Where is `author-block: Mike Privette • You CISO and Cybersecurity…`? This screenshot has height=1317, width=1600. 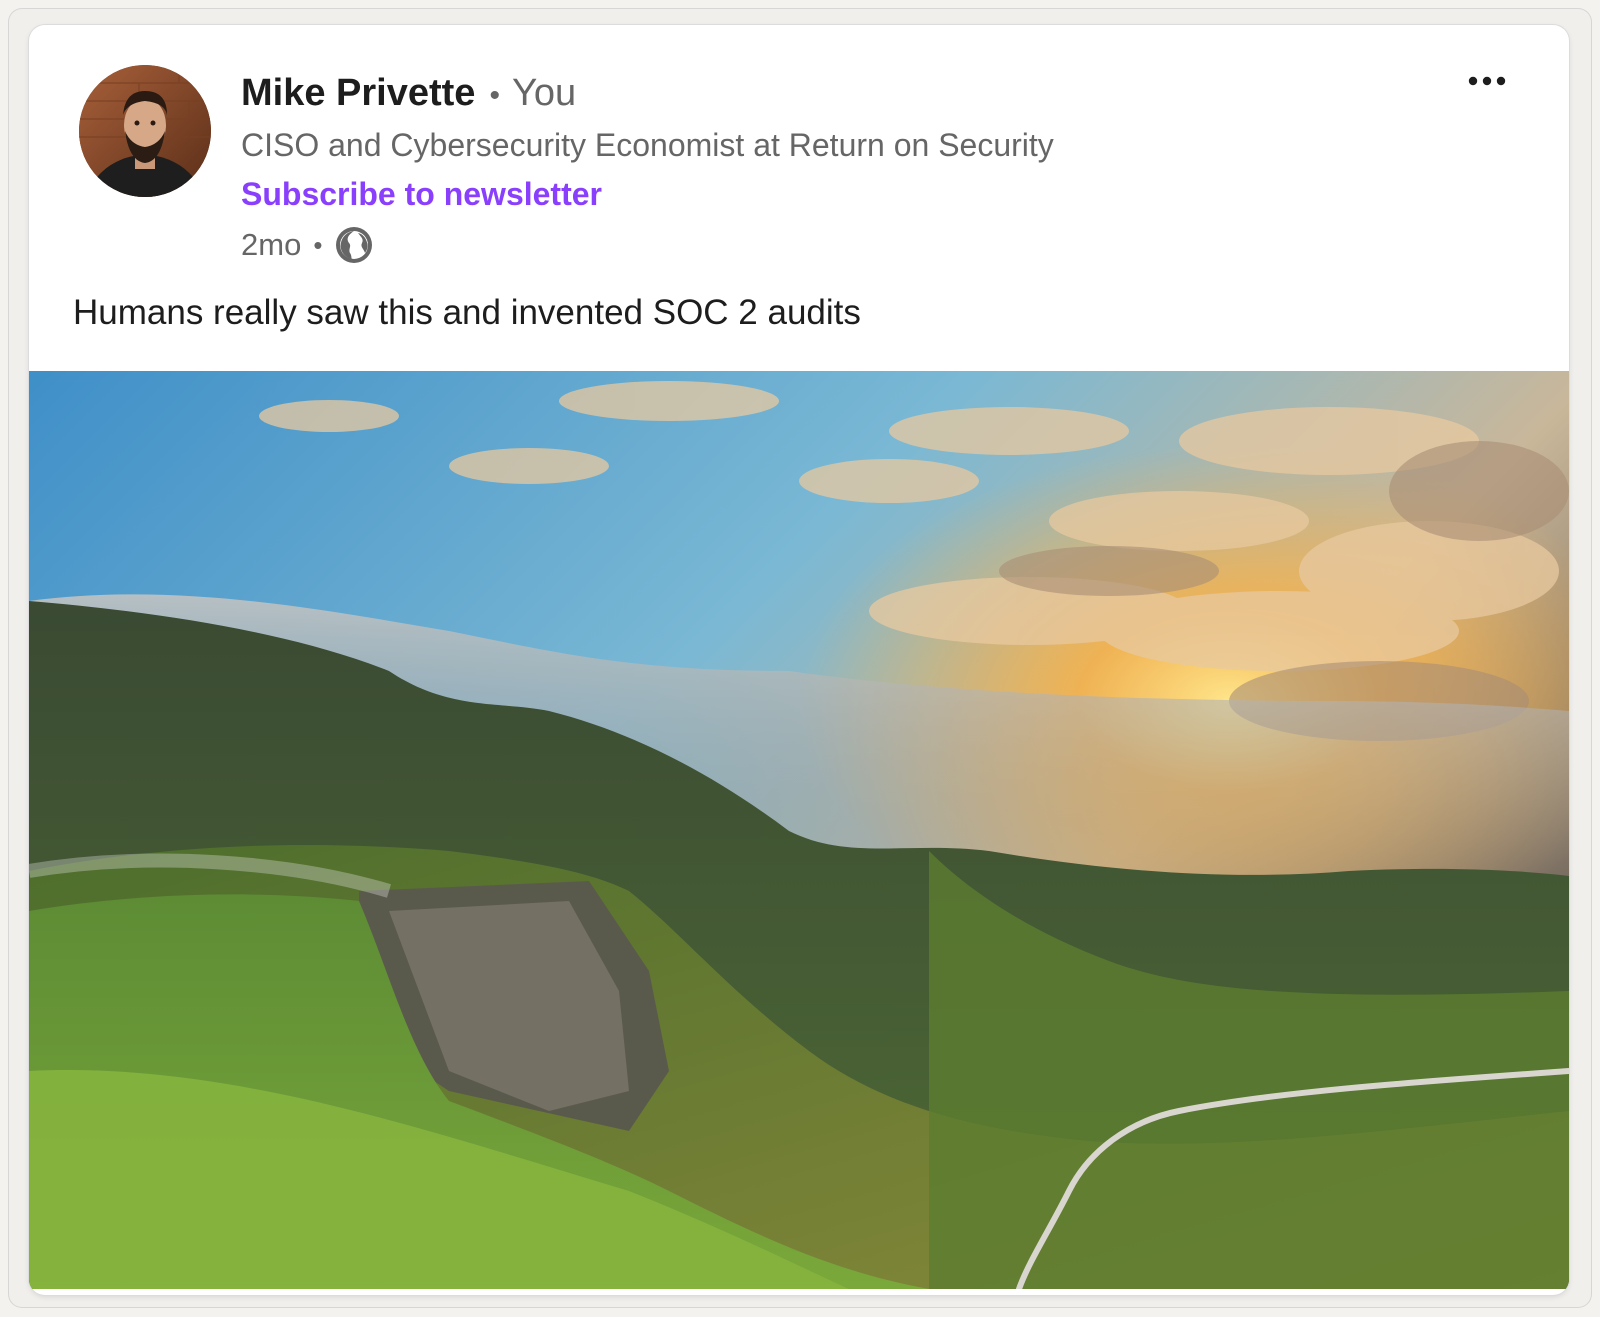
author-block: Mike Privette • You CISO and Cybersecurity… is located at coordinates (647, 169).